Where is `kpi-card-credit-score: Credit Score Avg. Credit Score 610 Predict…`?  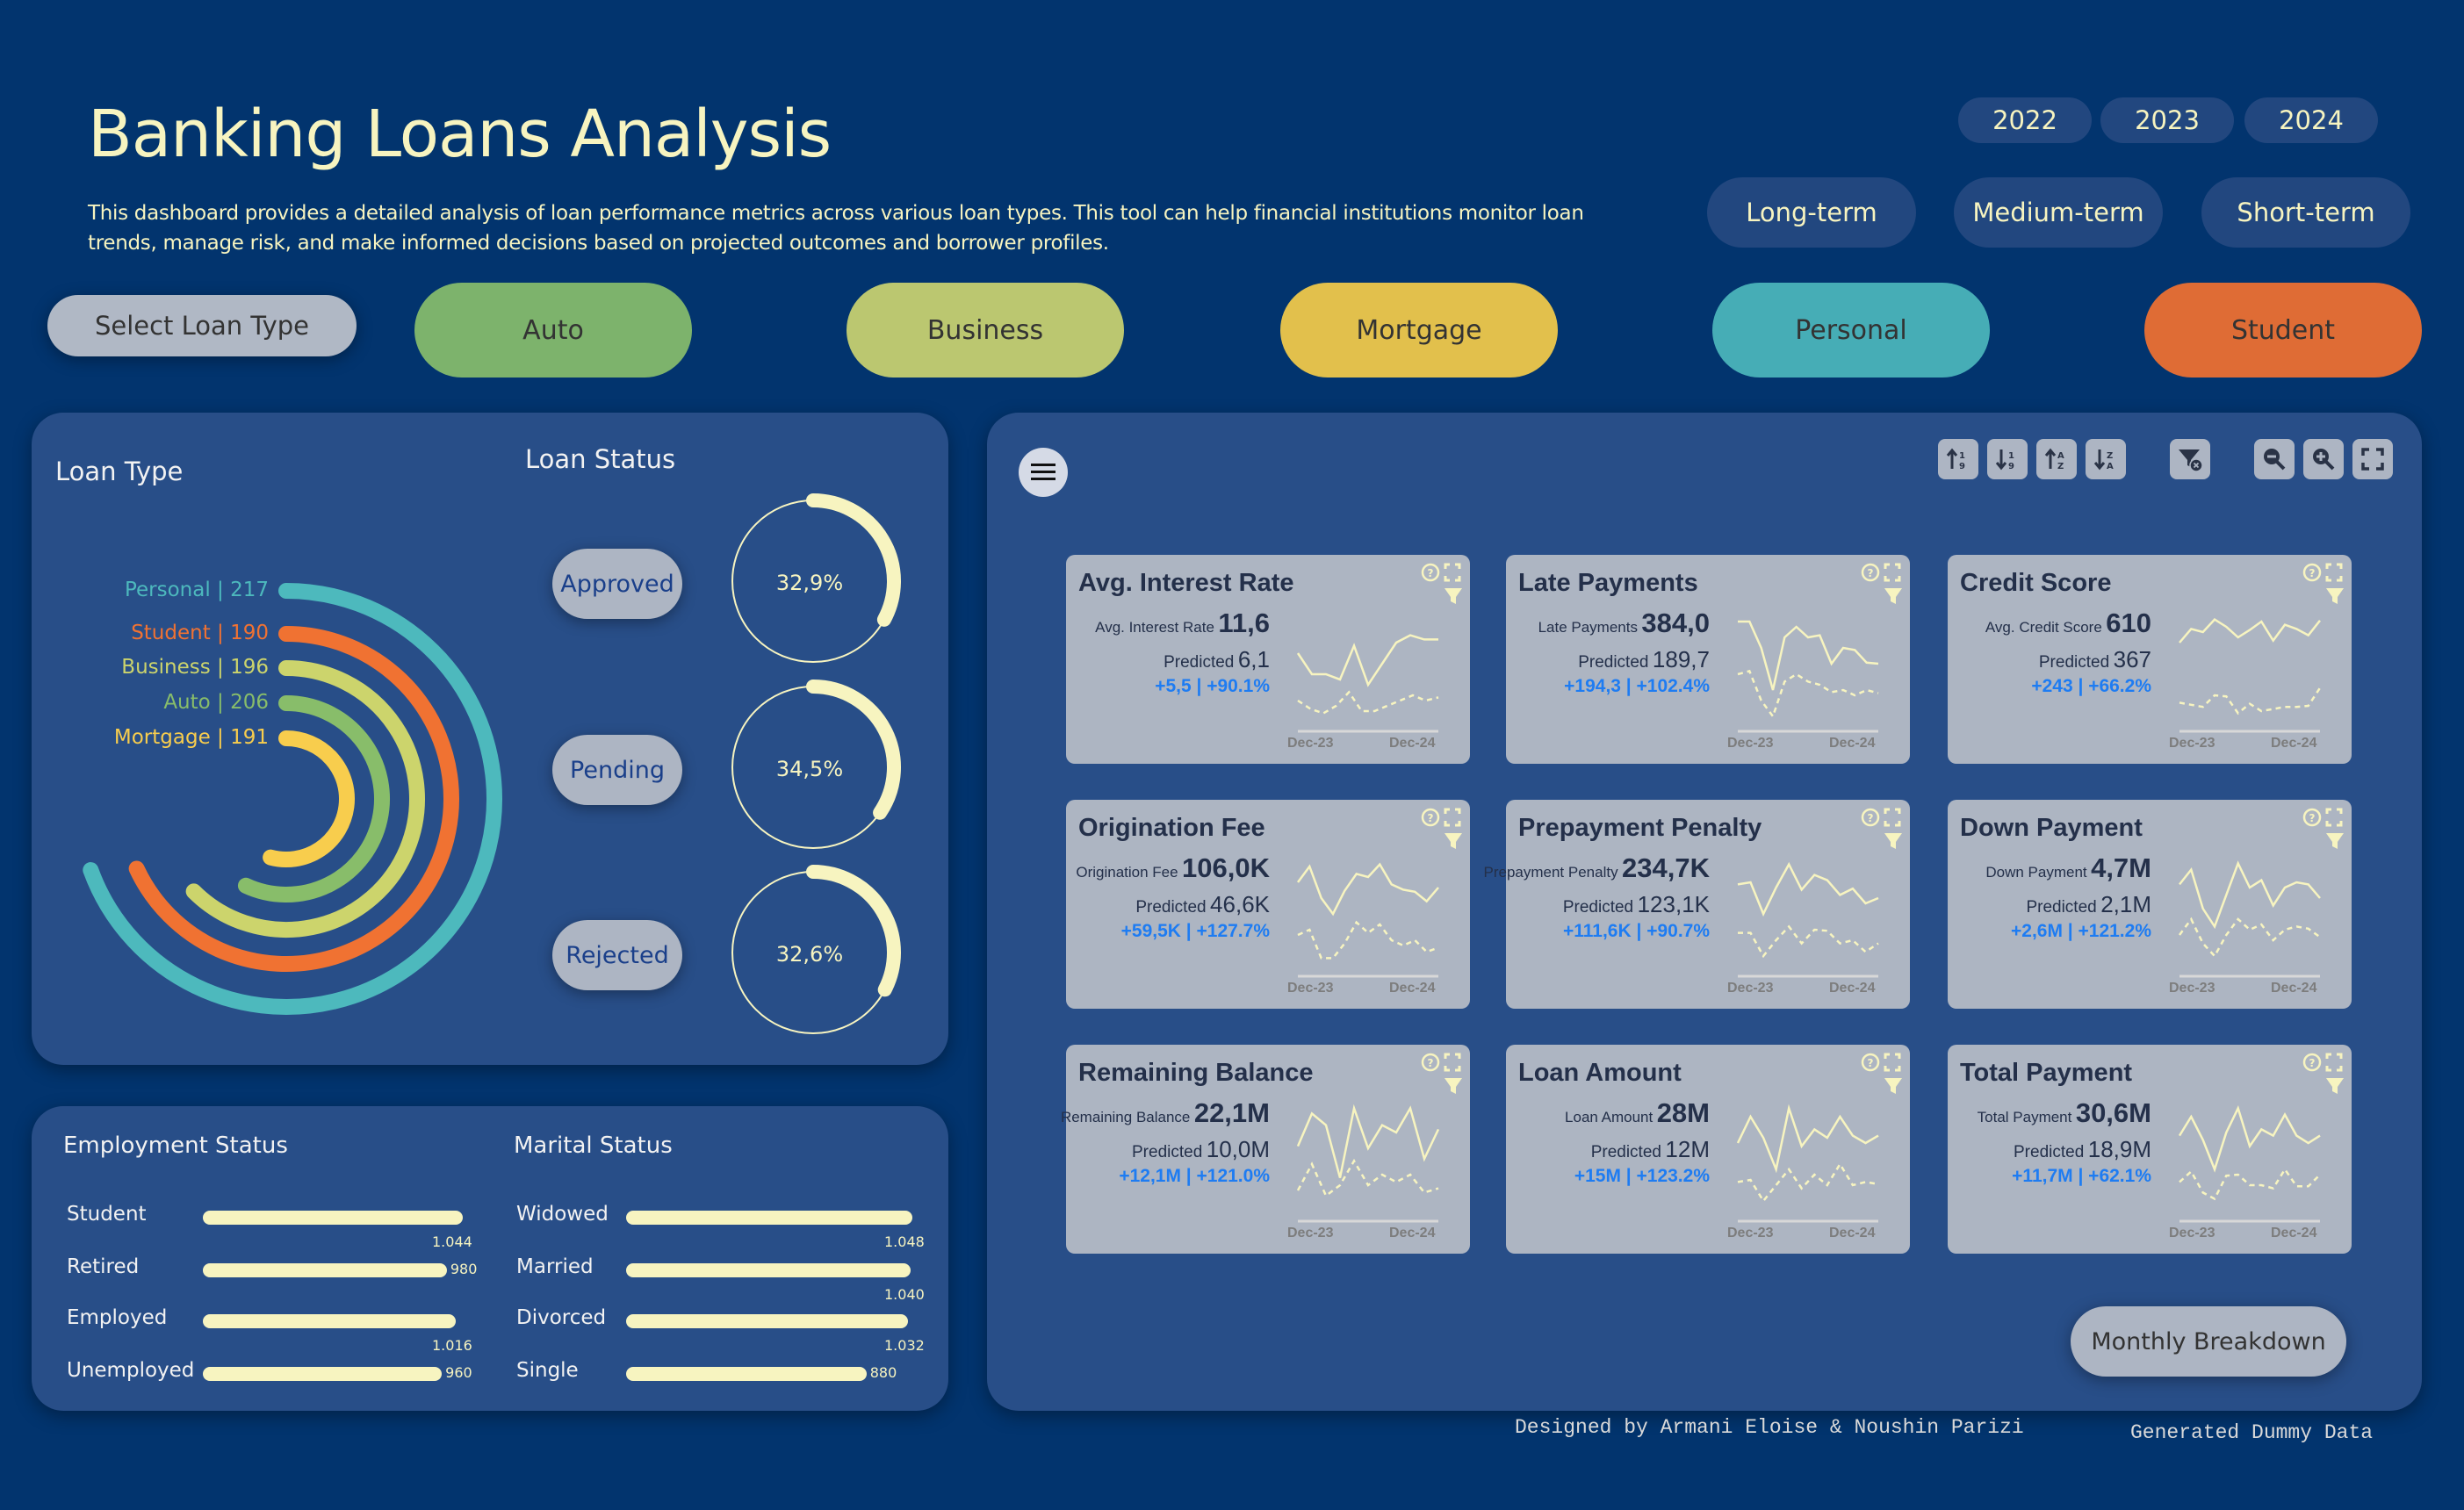 kpi-card-credit-score: Credit Score Avg. Credit Score 610 Predict… is located at coordinates (2150, 660).